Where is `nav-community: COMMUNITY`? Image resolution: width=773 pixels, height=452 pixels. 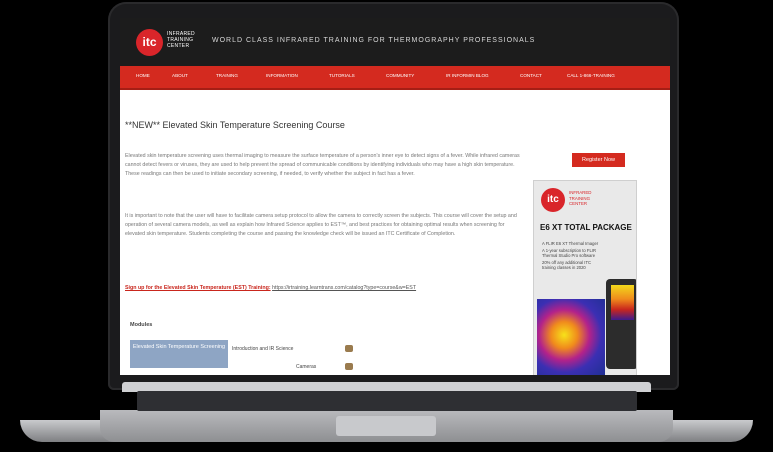 nav-community: COMMUNITY is located at coordinates (400, 75).